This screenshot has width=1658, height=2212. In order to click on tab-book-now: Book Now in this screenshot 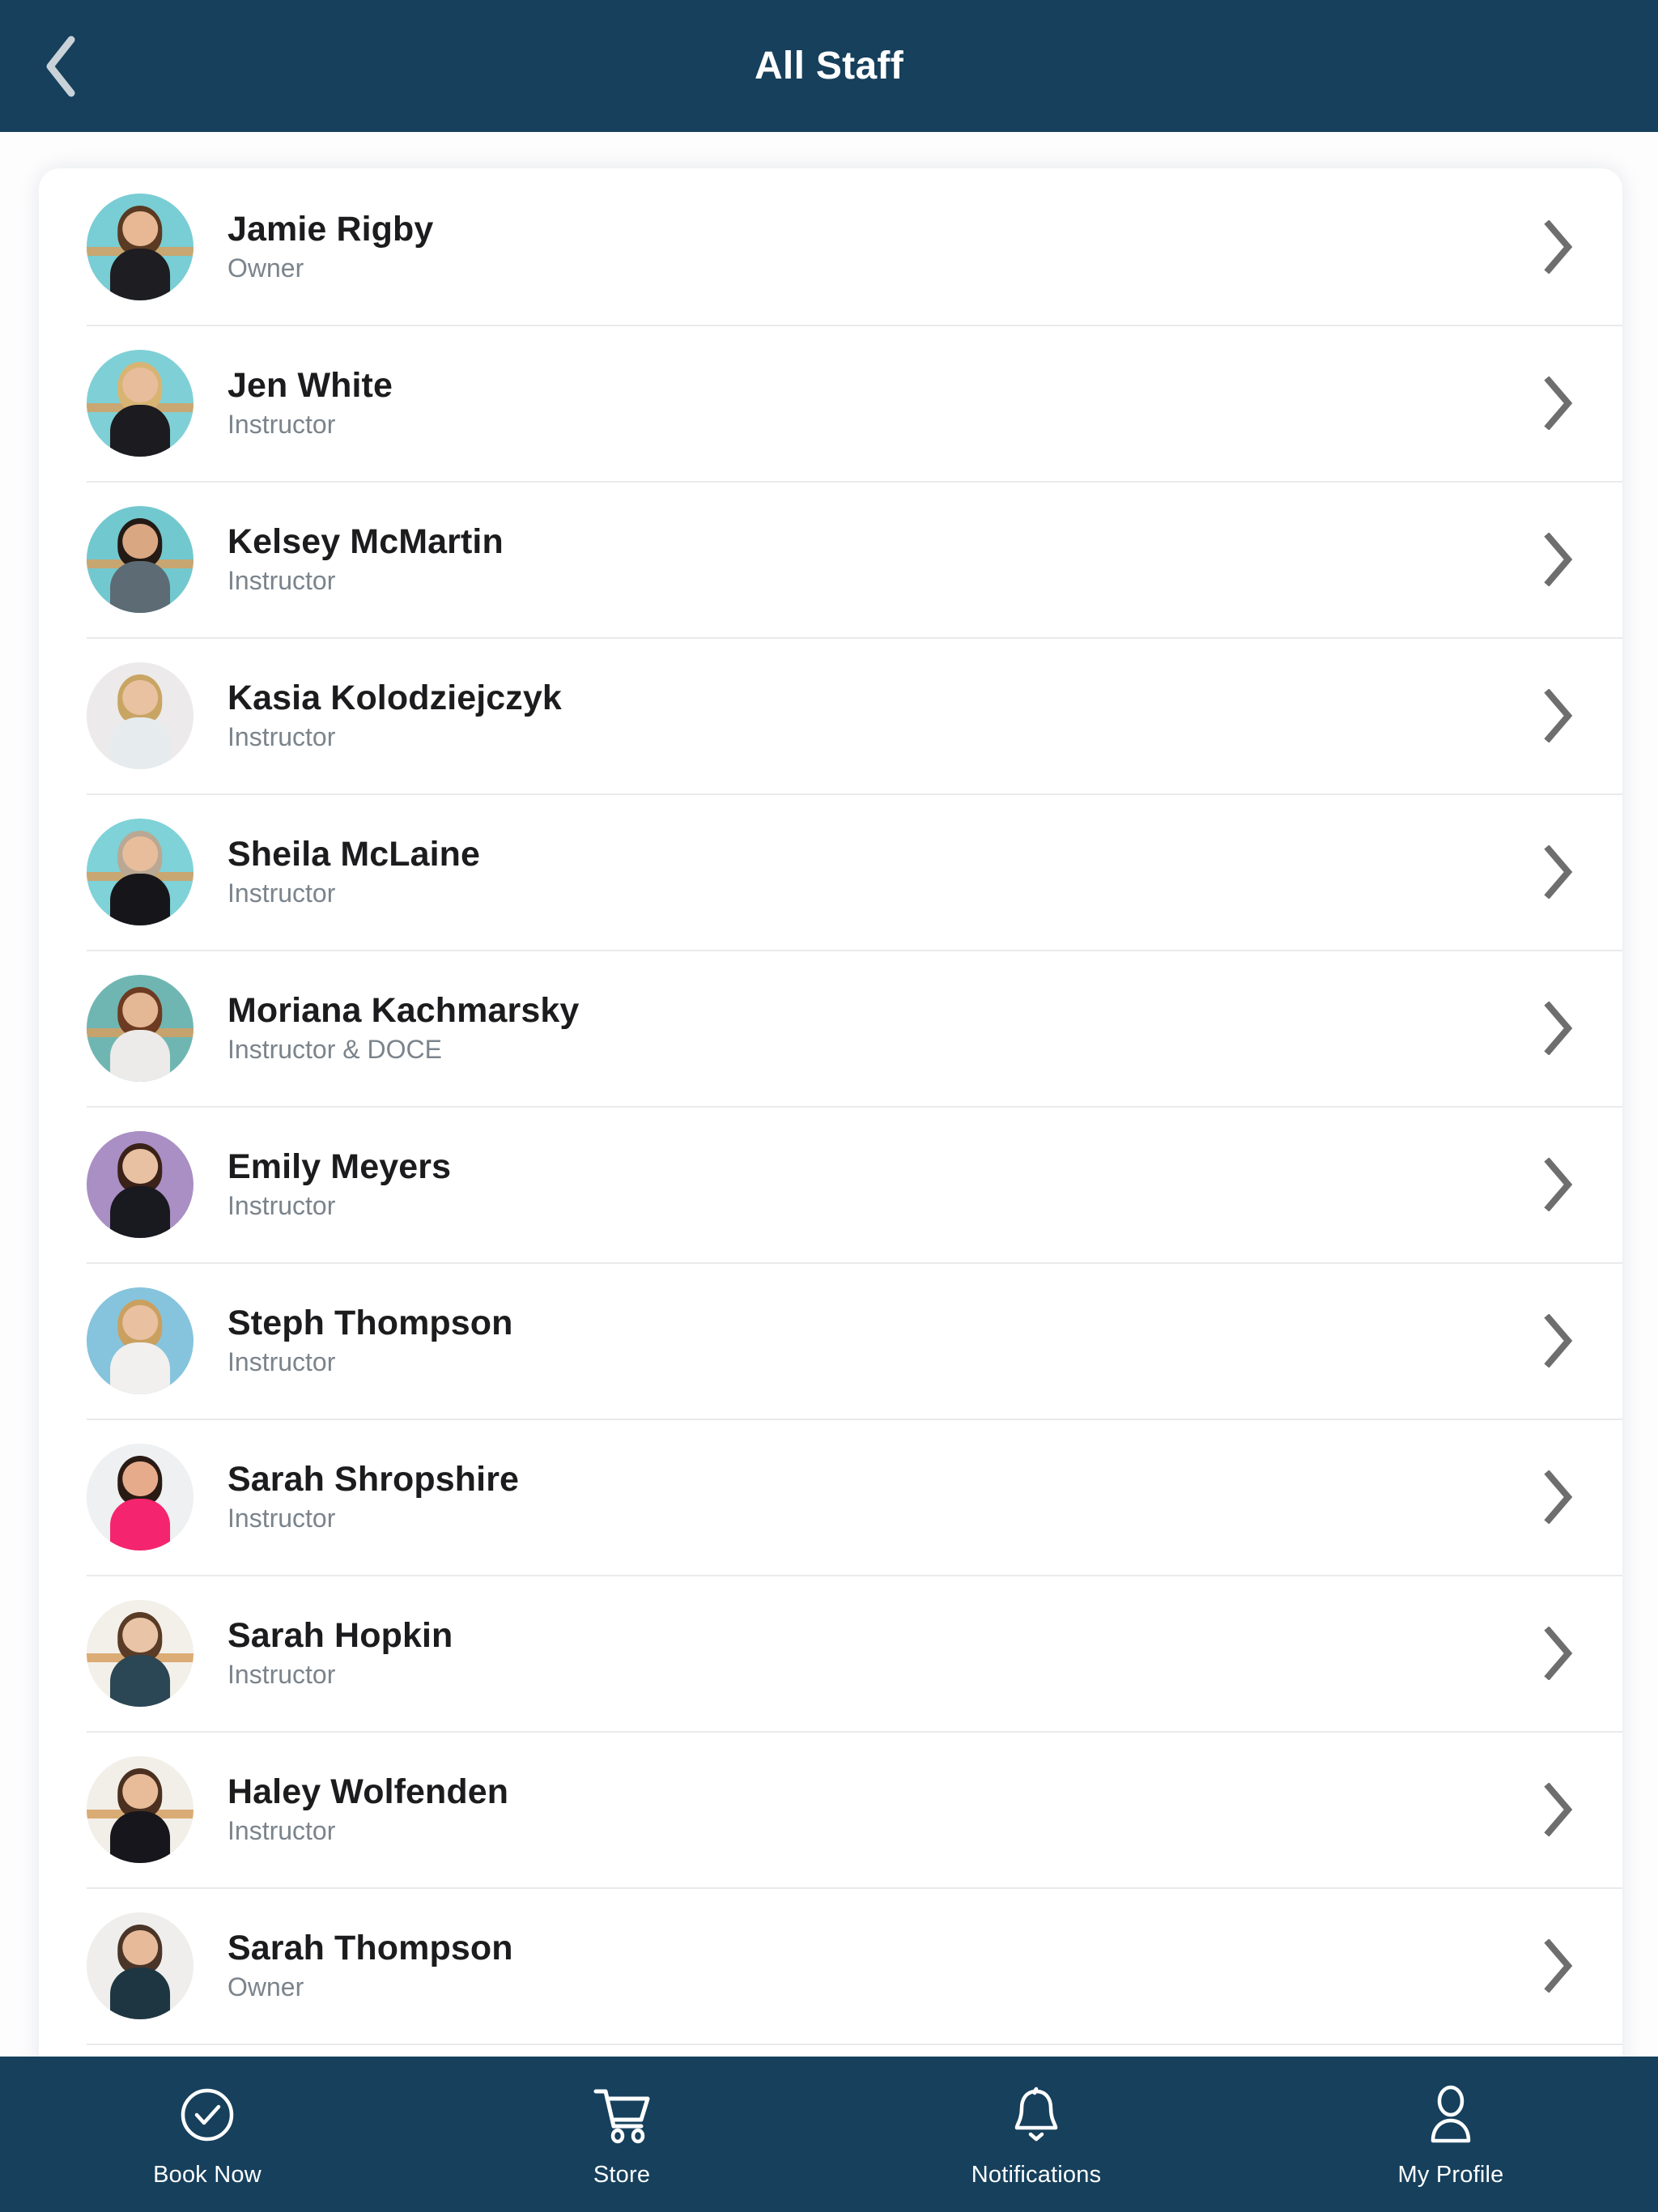, I will do `click(207, 2135)`.